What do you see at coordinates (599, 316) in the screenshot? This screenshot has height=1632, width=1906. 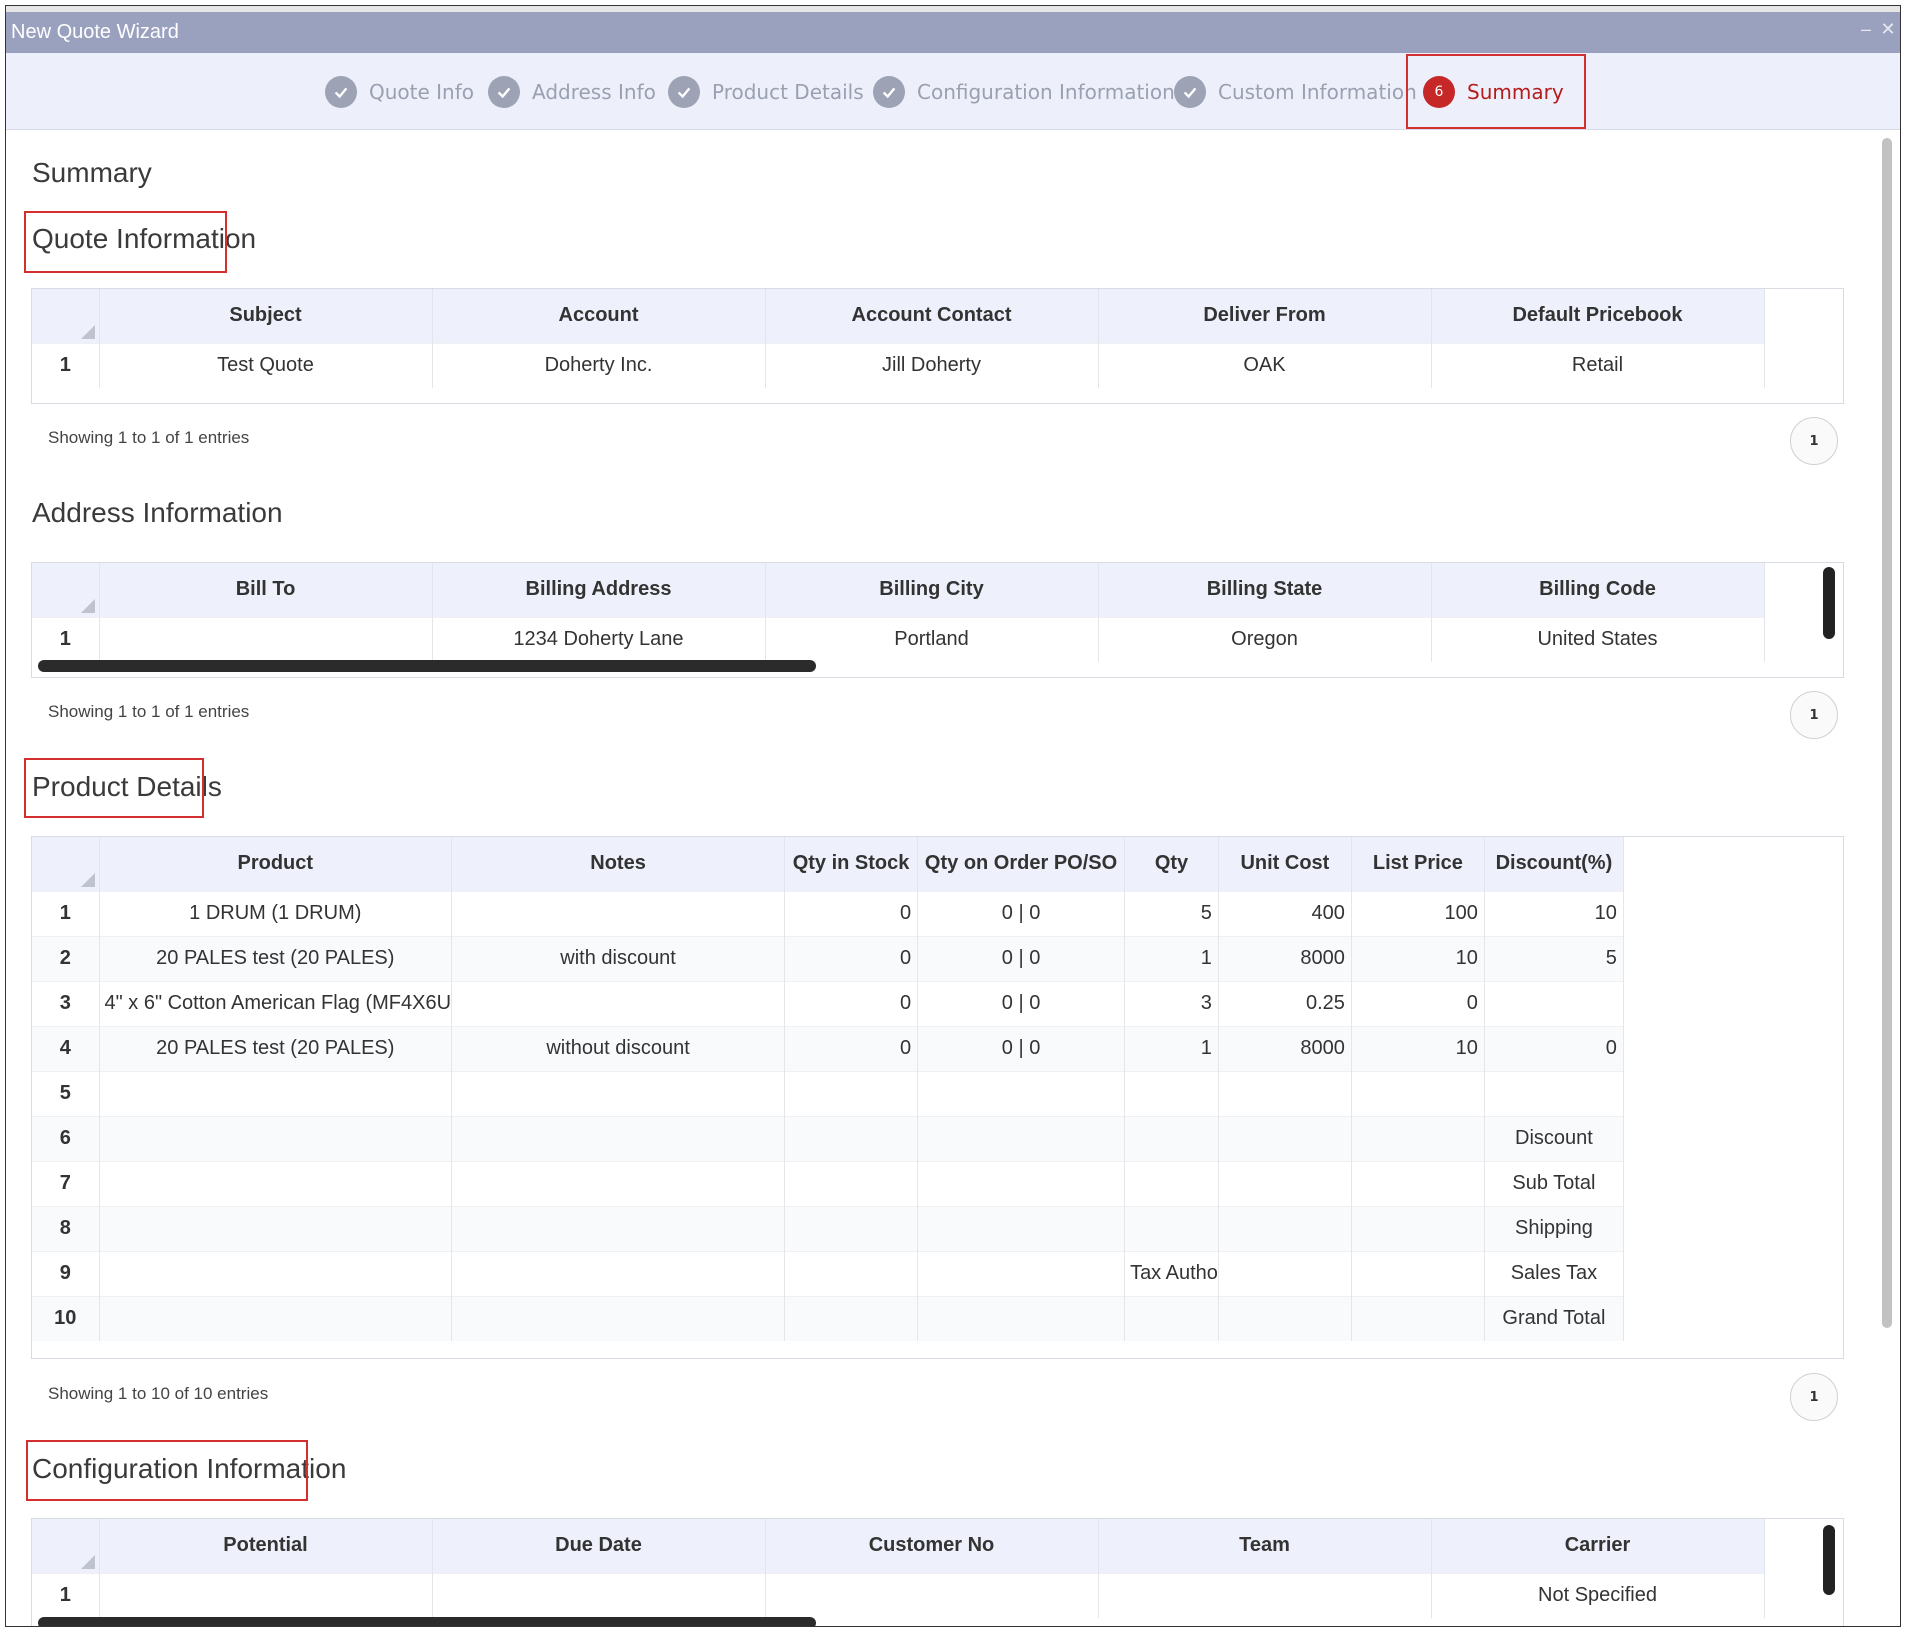 I see `column-header: Account` at bounding box center [599, 316].